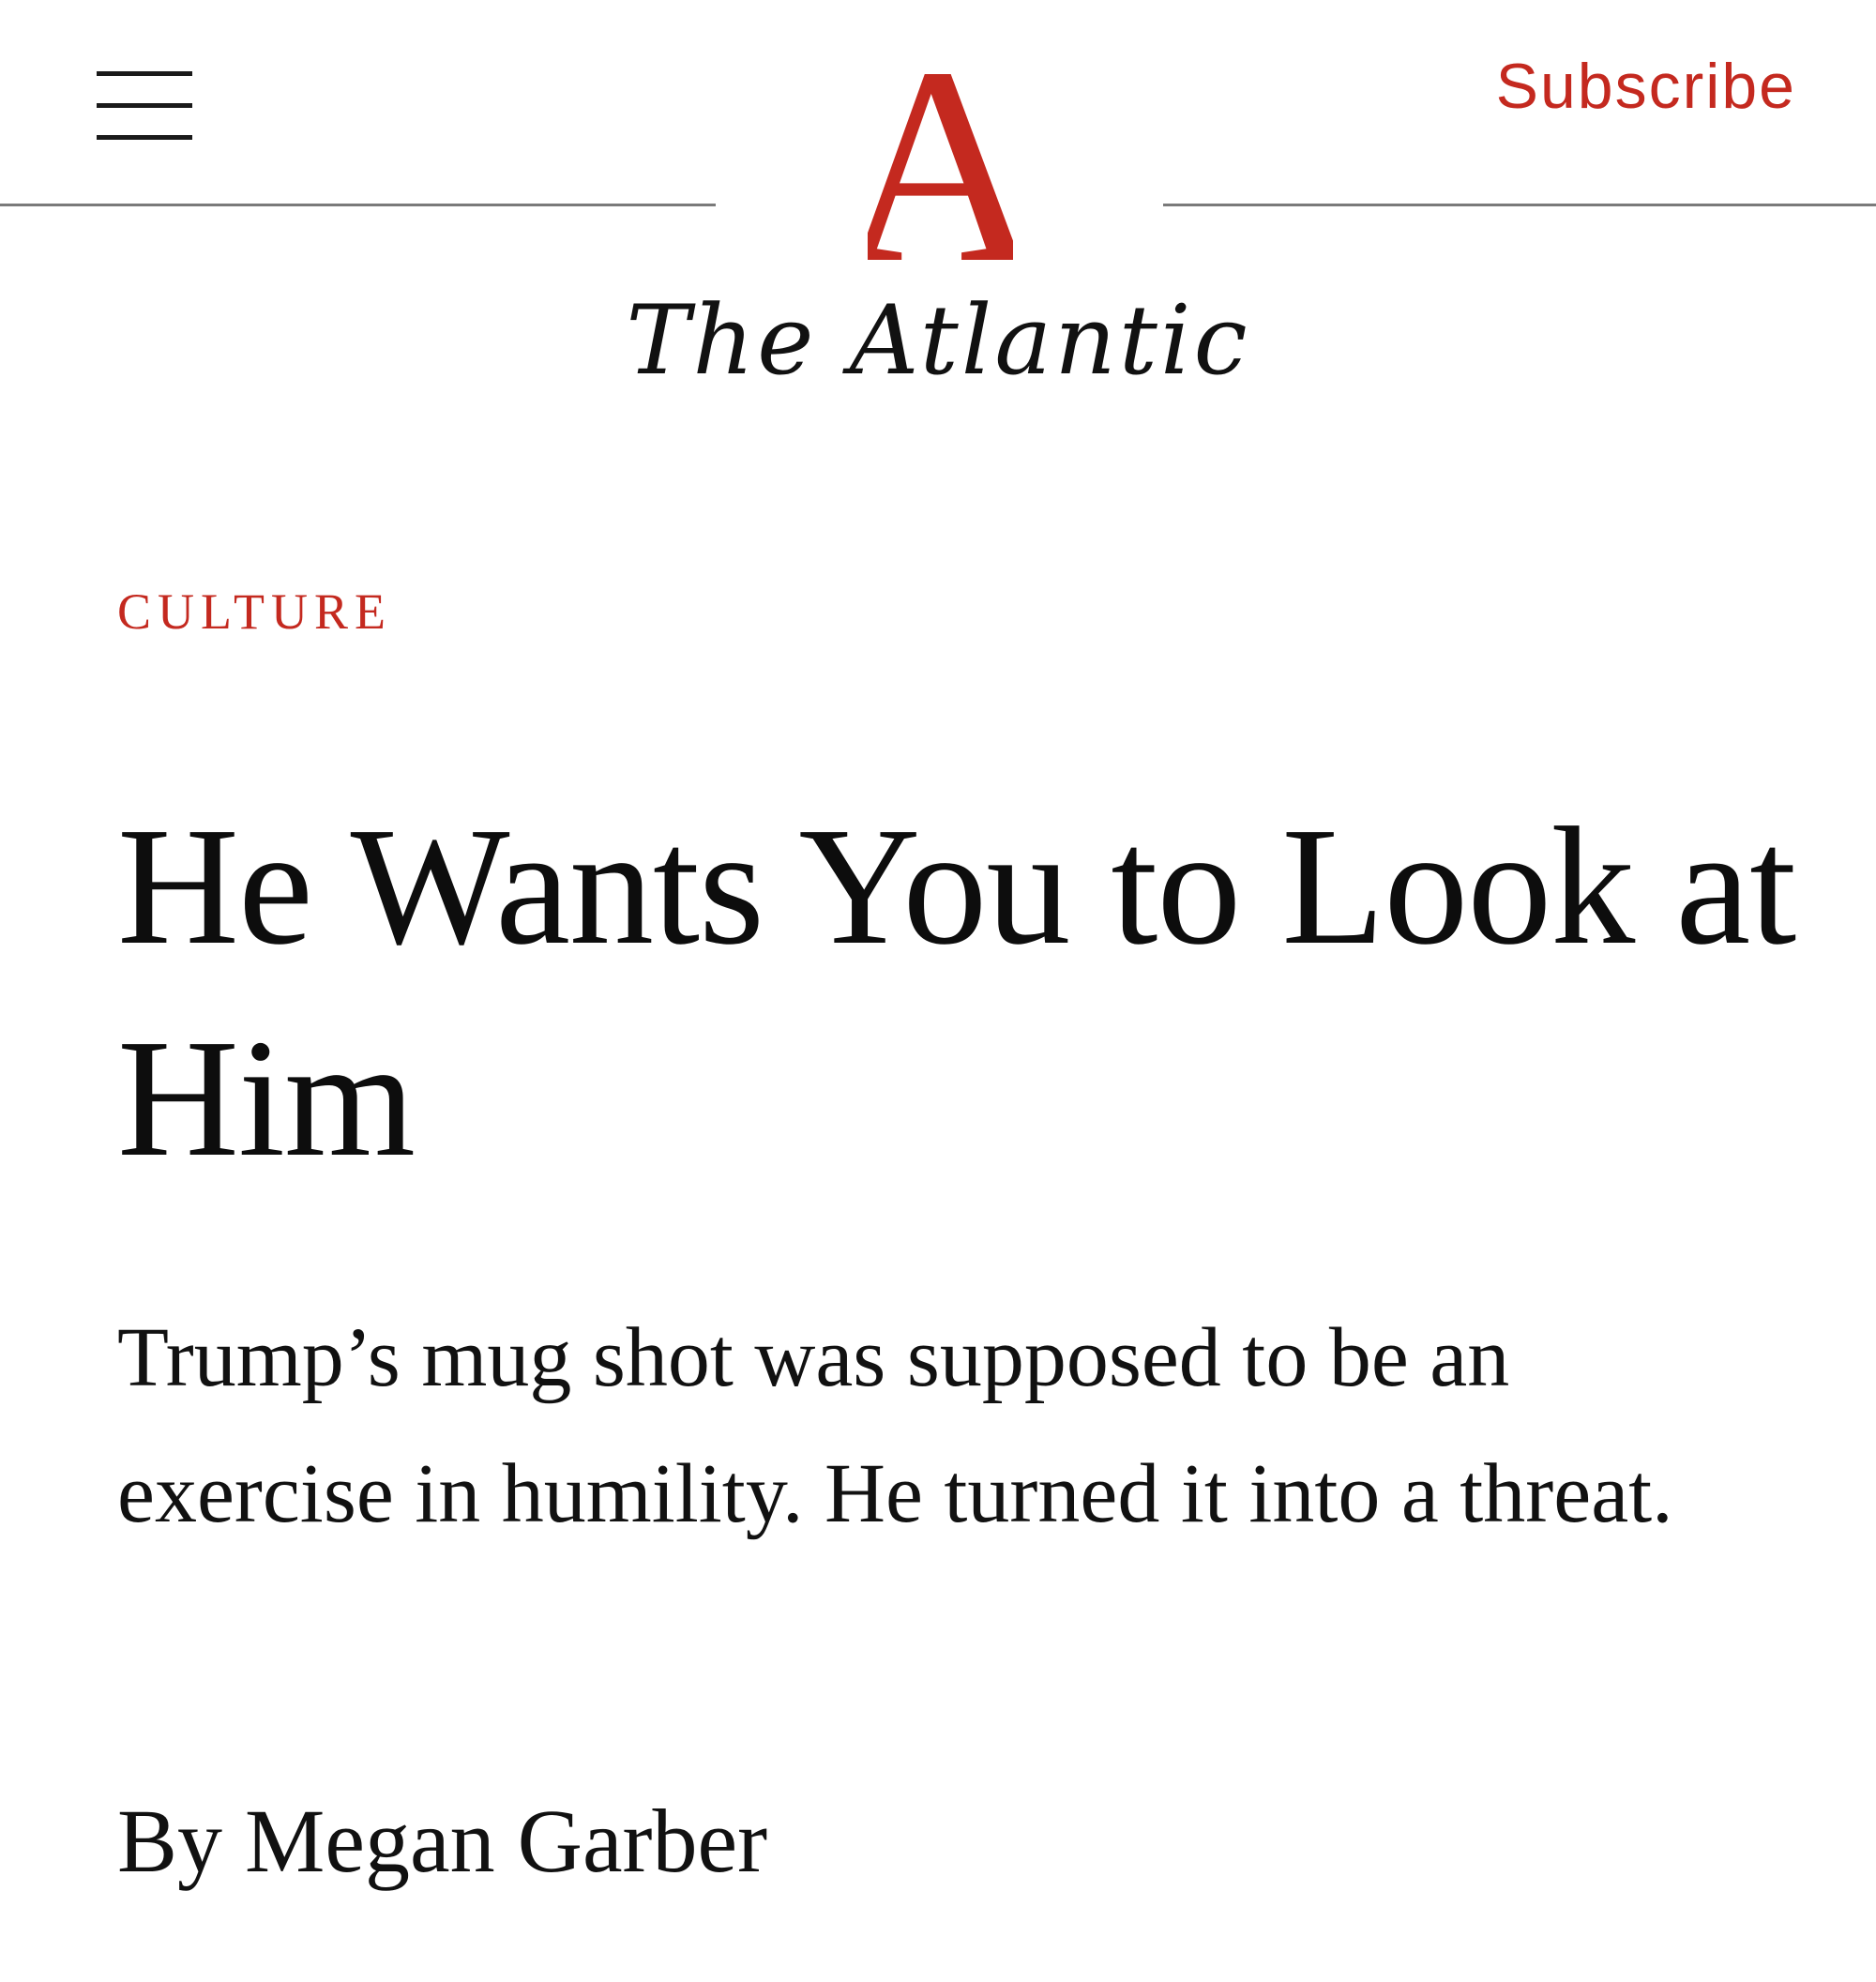 The image size is (1876, 1982). Describe the element at coordinates (358, 205) in the screenshot. I see `header-rule-left` at that location.